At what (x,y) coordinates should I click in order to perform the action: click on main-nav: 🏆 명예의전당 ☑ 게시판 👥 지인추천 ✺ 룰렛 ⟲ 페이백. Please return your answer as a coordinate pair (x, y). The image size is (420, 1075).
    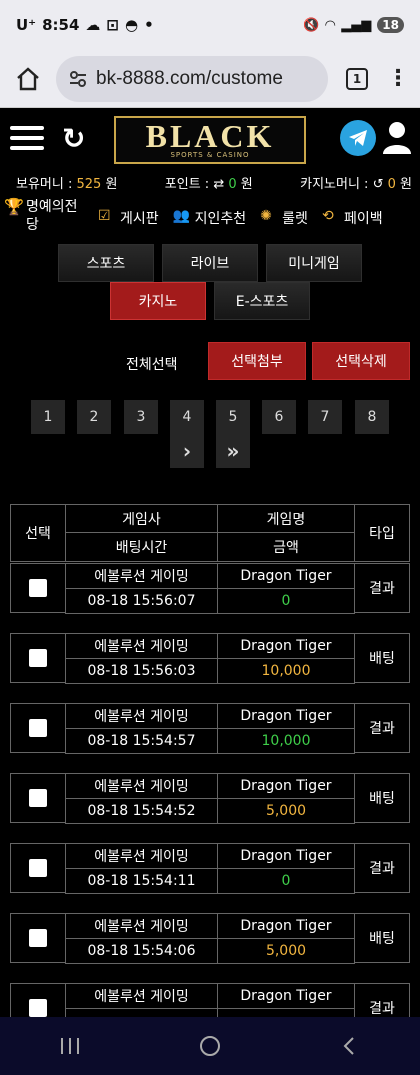
    Looking at the image, I should click on (210, 221).